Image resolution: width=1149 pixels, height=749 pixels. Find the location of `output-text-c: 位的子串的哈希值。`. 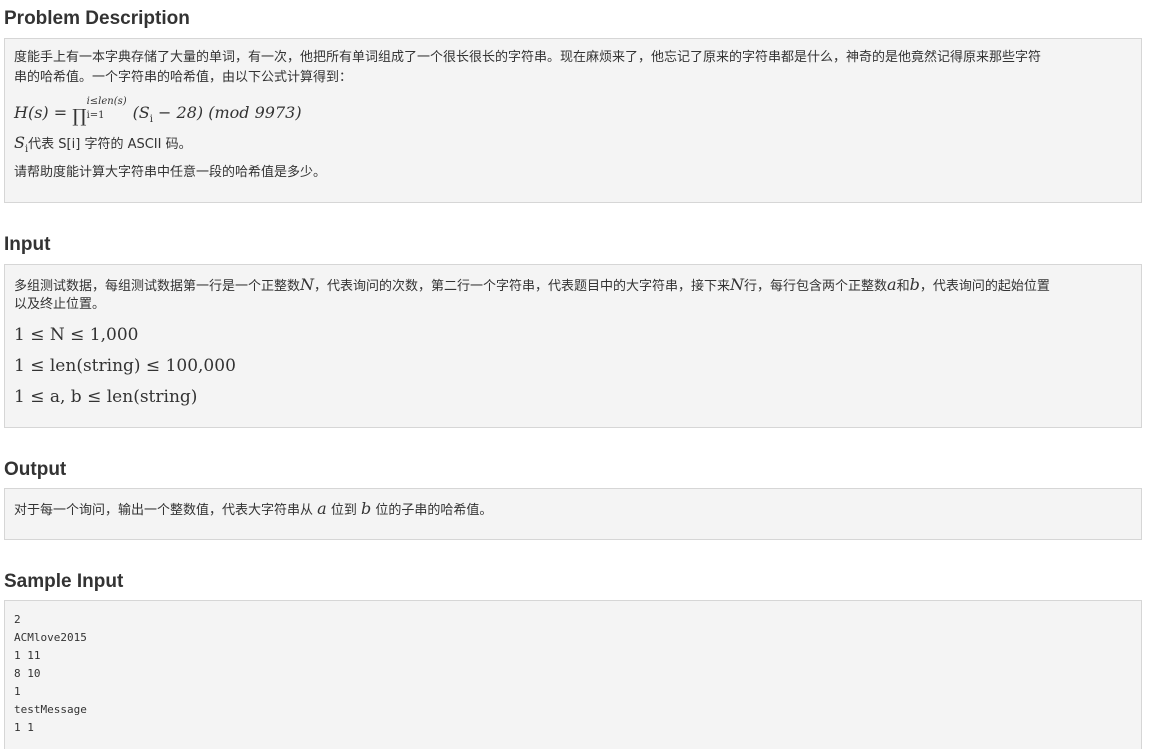

output-text-c: 位的子串的哈希值。 is located at coordinates (432, 510).